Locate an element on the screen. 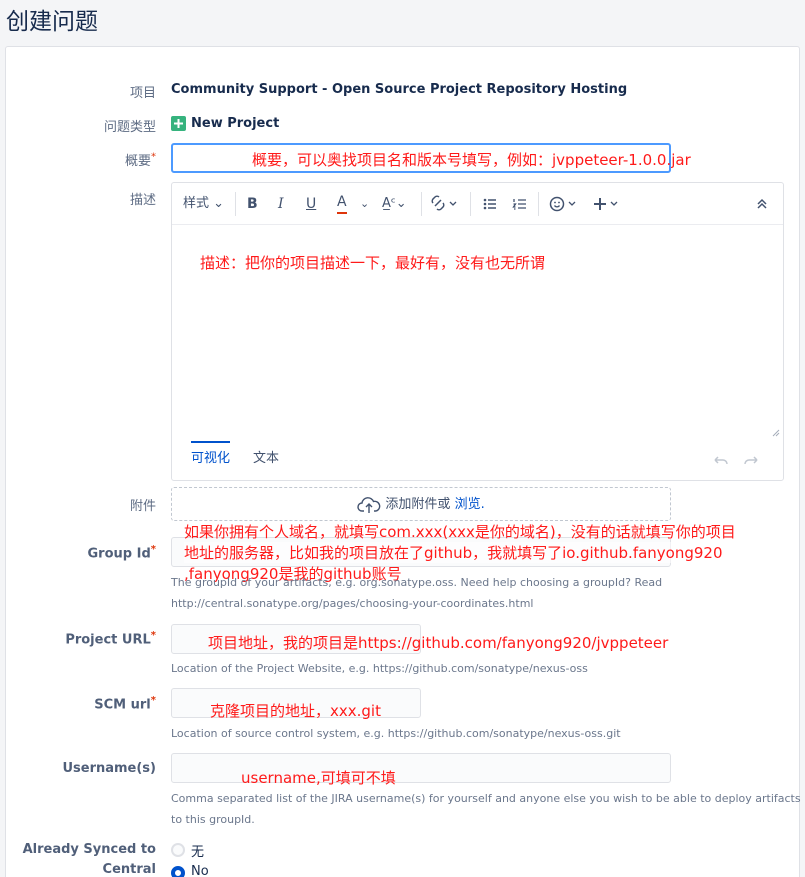 The height and width of the screenshot is (877, 805). project-url-label-text: Project URL is located at coordinates (108, 640).